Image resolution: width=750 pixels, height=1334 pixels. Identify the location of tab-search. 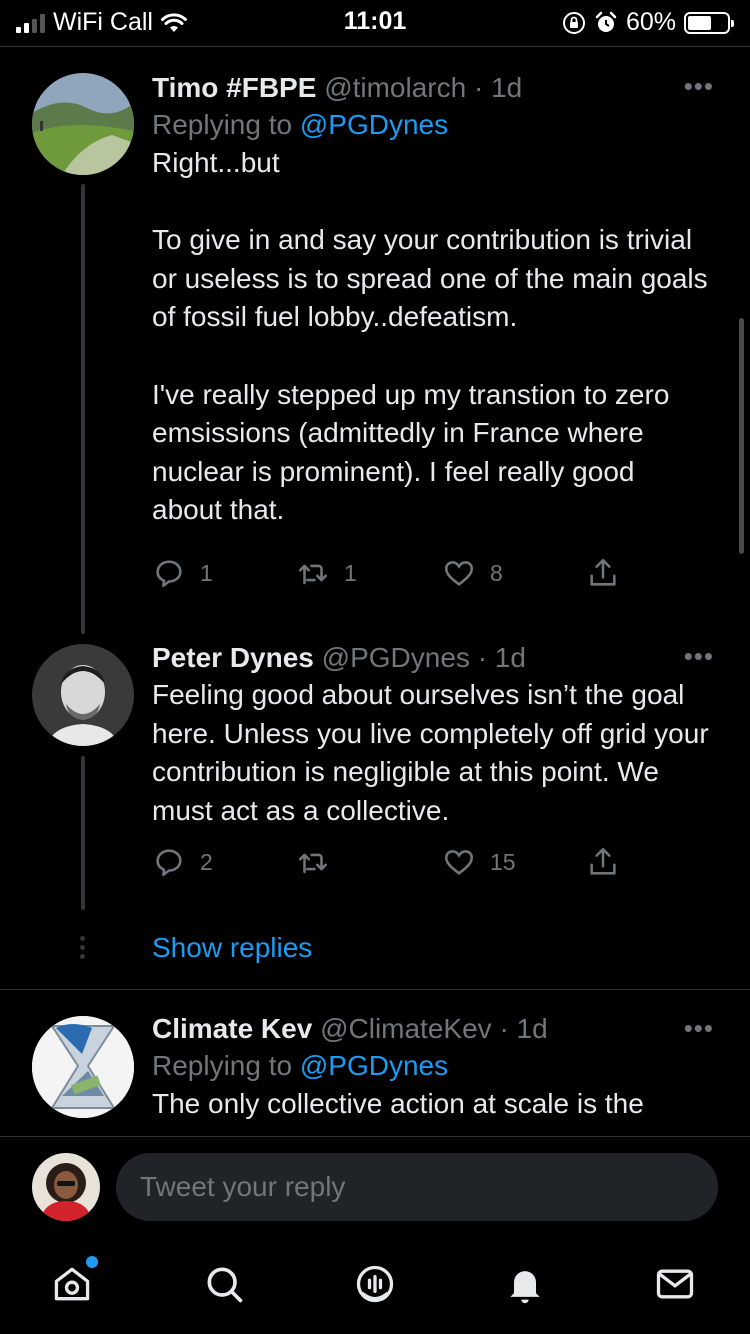
(224, 1284).